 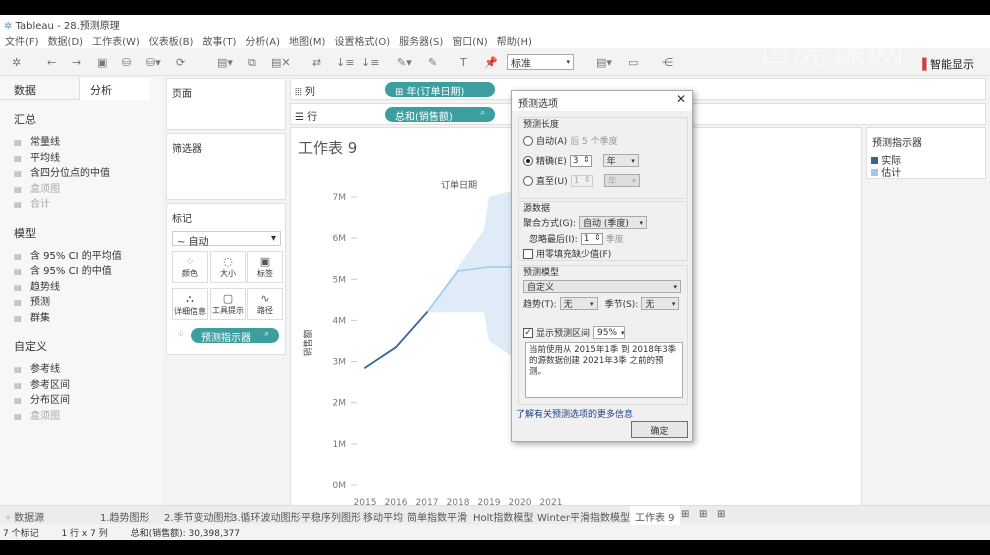 What do you see at coordinates (667, 62) in the screenshot?
I see `share-icon: ⋲` at bounding box center [667, 62].